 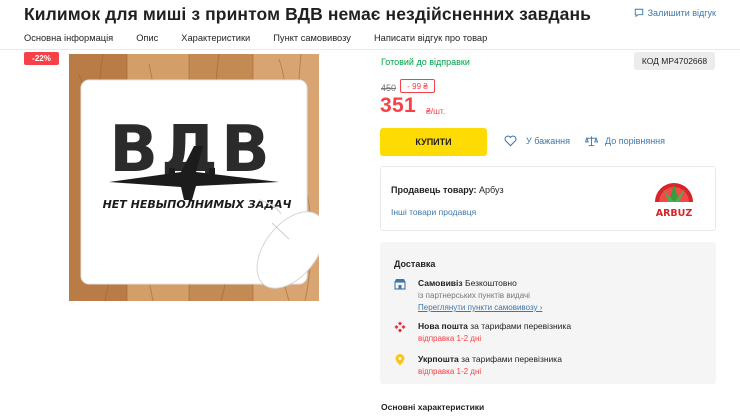 What do you see at coordinates (312, 38) in the screenshot?
I see `tab-pickup-point: Пункт самовивозу` at bounding box center [312, 38].